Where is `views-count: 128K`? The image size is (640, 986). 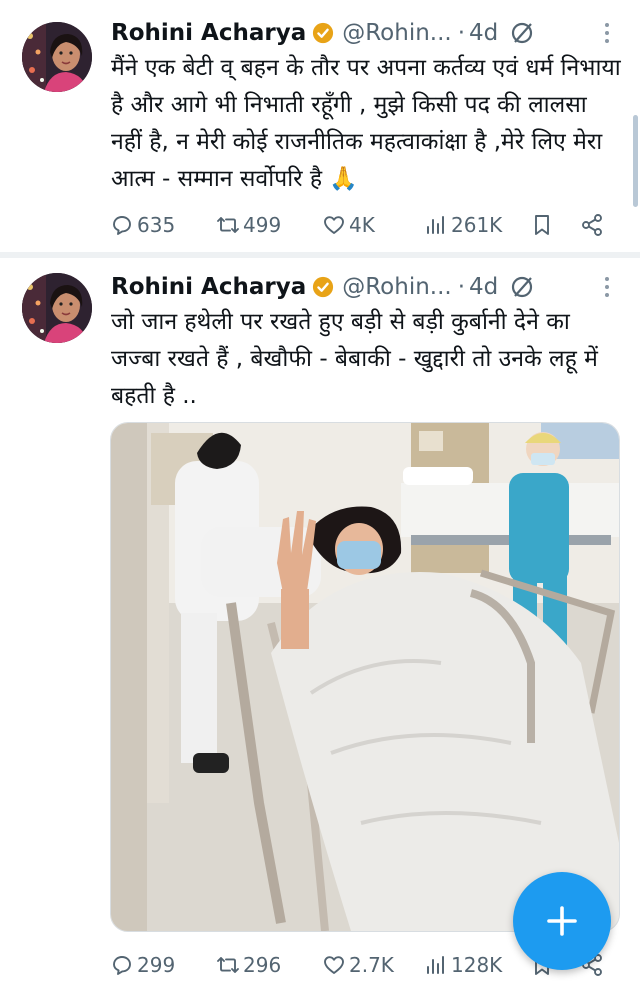 views-count: 128K is located at coordinates (477, 965).